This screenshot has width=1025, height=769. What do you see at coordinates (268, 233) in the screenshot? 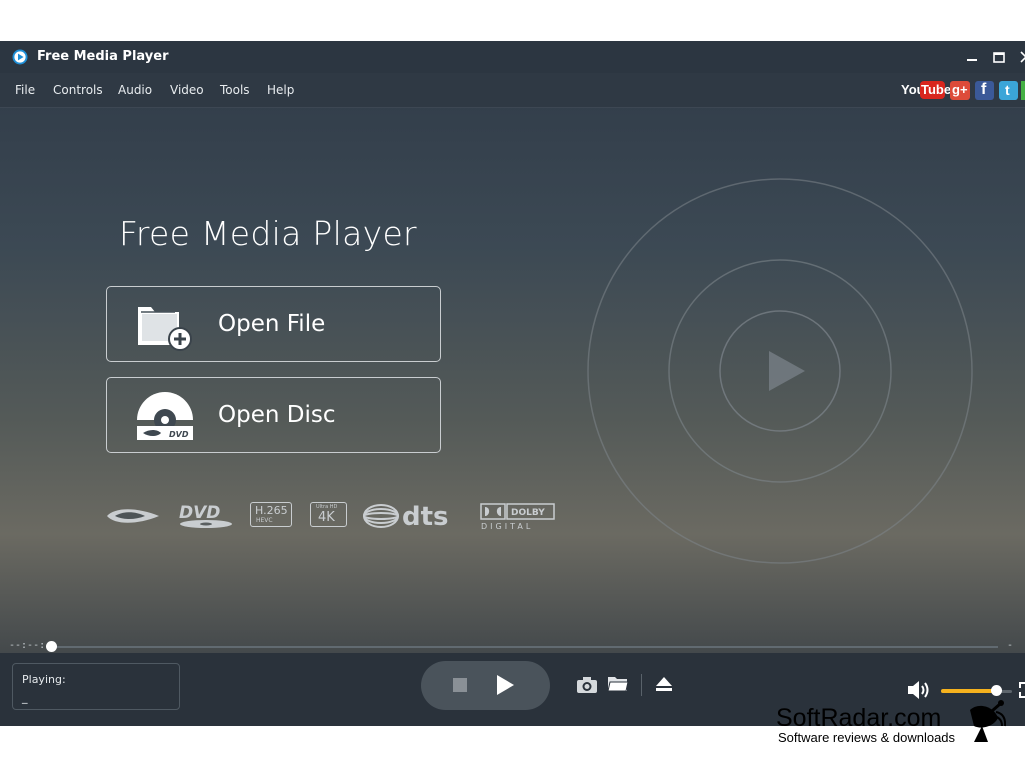
I see `home-title: Free Media Player` at bounding box center [268, 233].